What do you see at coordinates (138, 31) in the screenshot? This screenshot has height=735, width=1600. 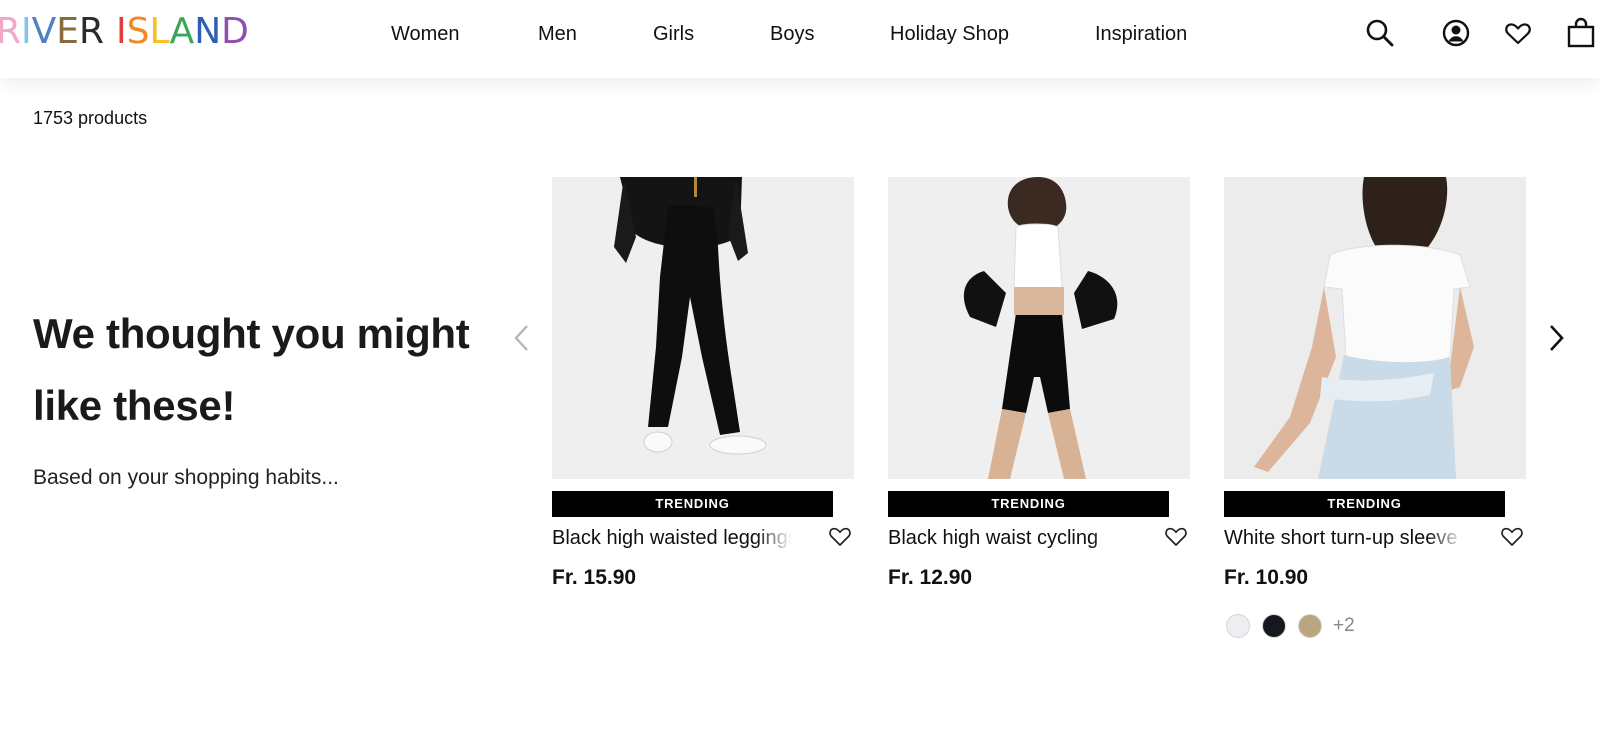 I see `logo-letter: S` at bounding box center [138, 31].